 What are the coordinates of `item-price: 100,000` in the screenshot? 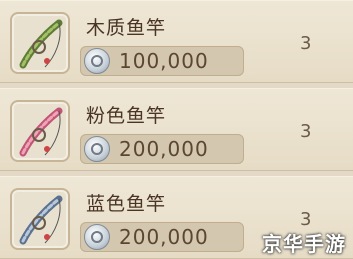 It's located at (164, 61).